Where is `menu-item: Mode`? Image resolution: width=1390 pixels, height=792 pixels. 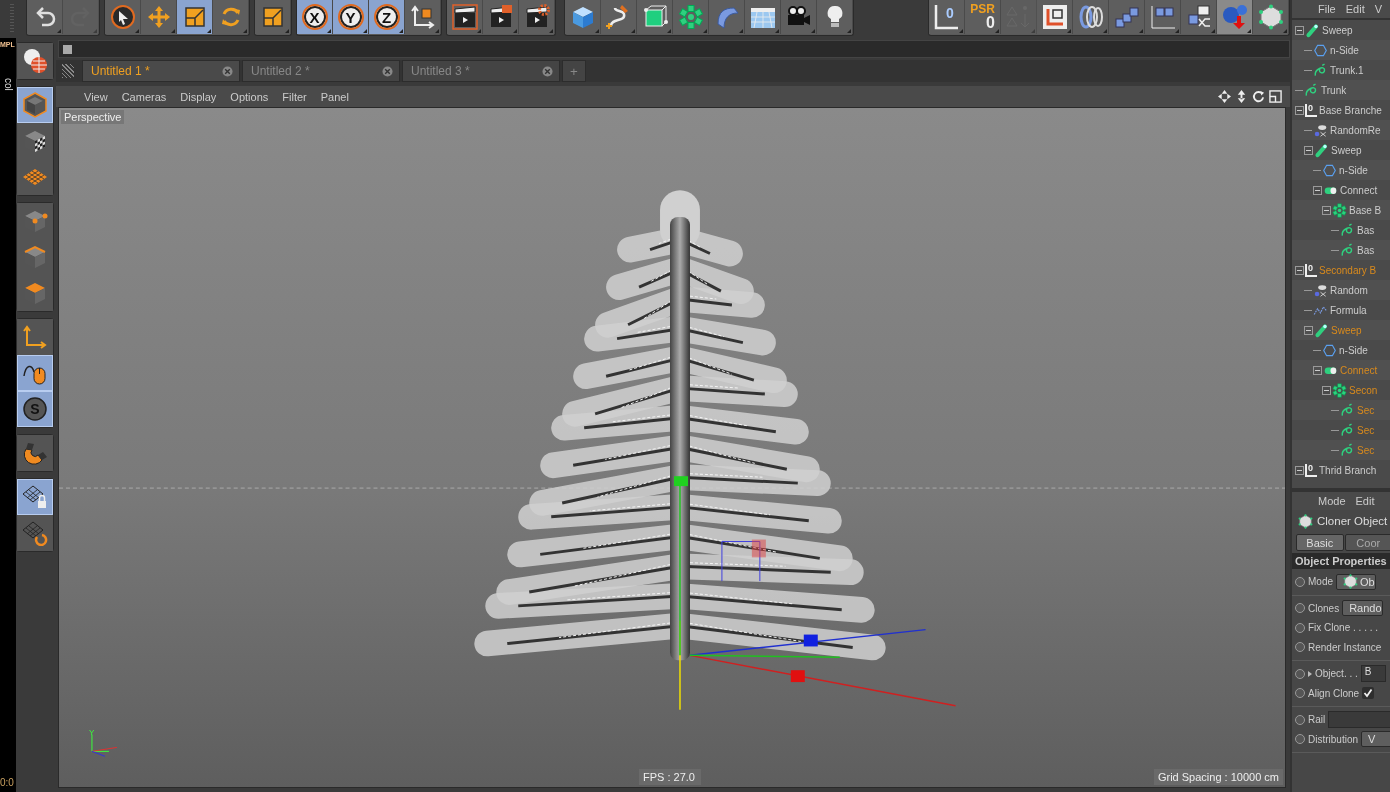 menu-item: Mode is located at coordinates (1332, 501).